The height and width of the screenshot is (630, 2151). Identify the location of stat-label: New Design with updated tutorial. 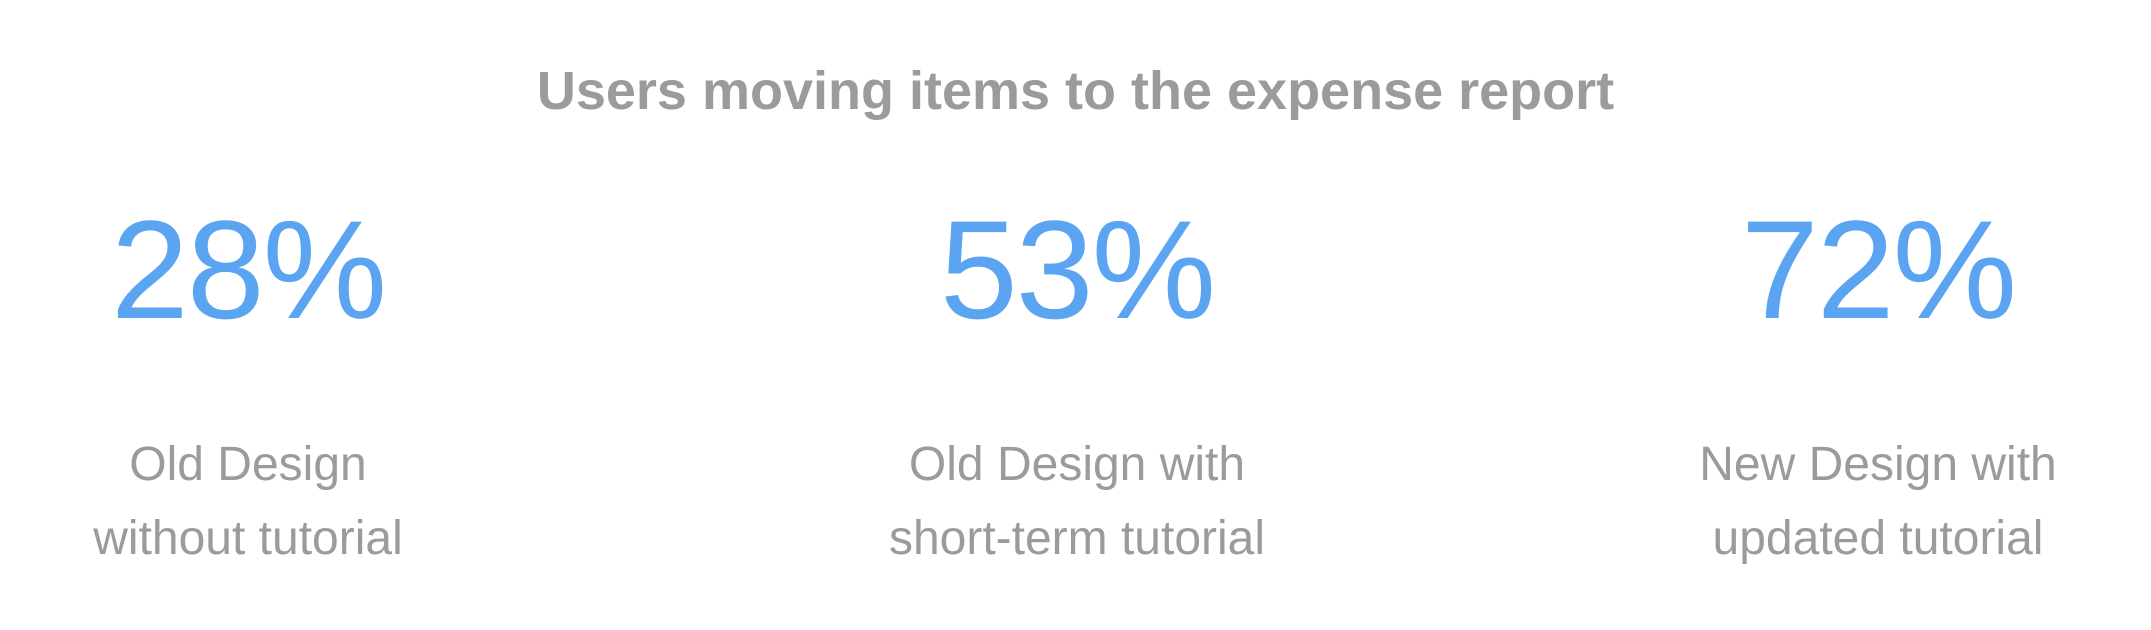
(1878, 502).